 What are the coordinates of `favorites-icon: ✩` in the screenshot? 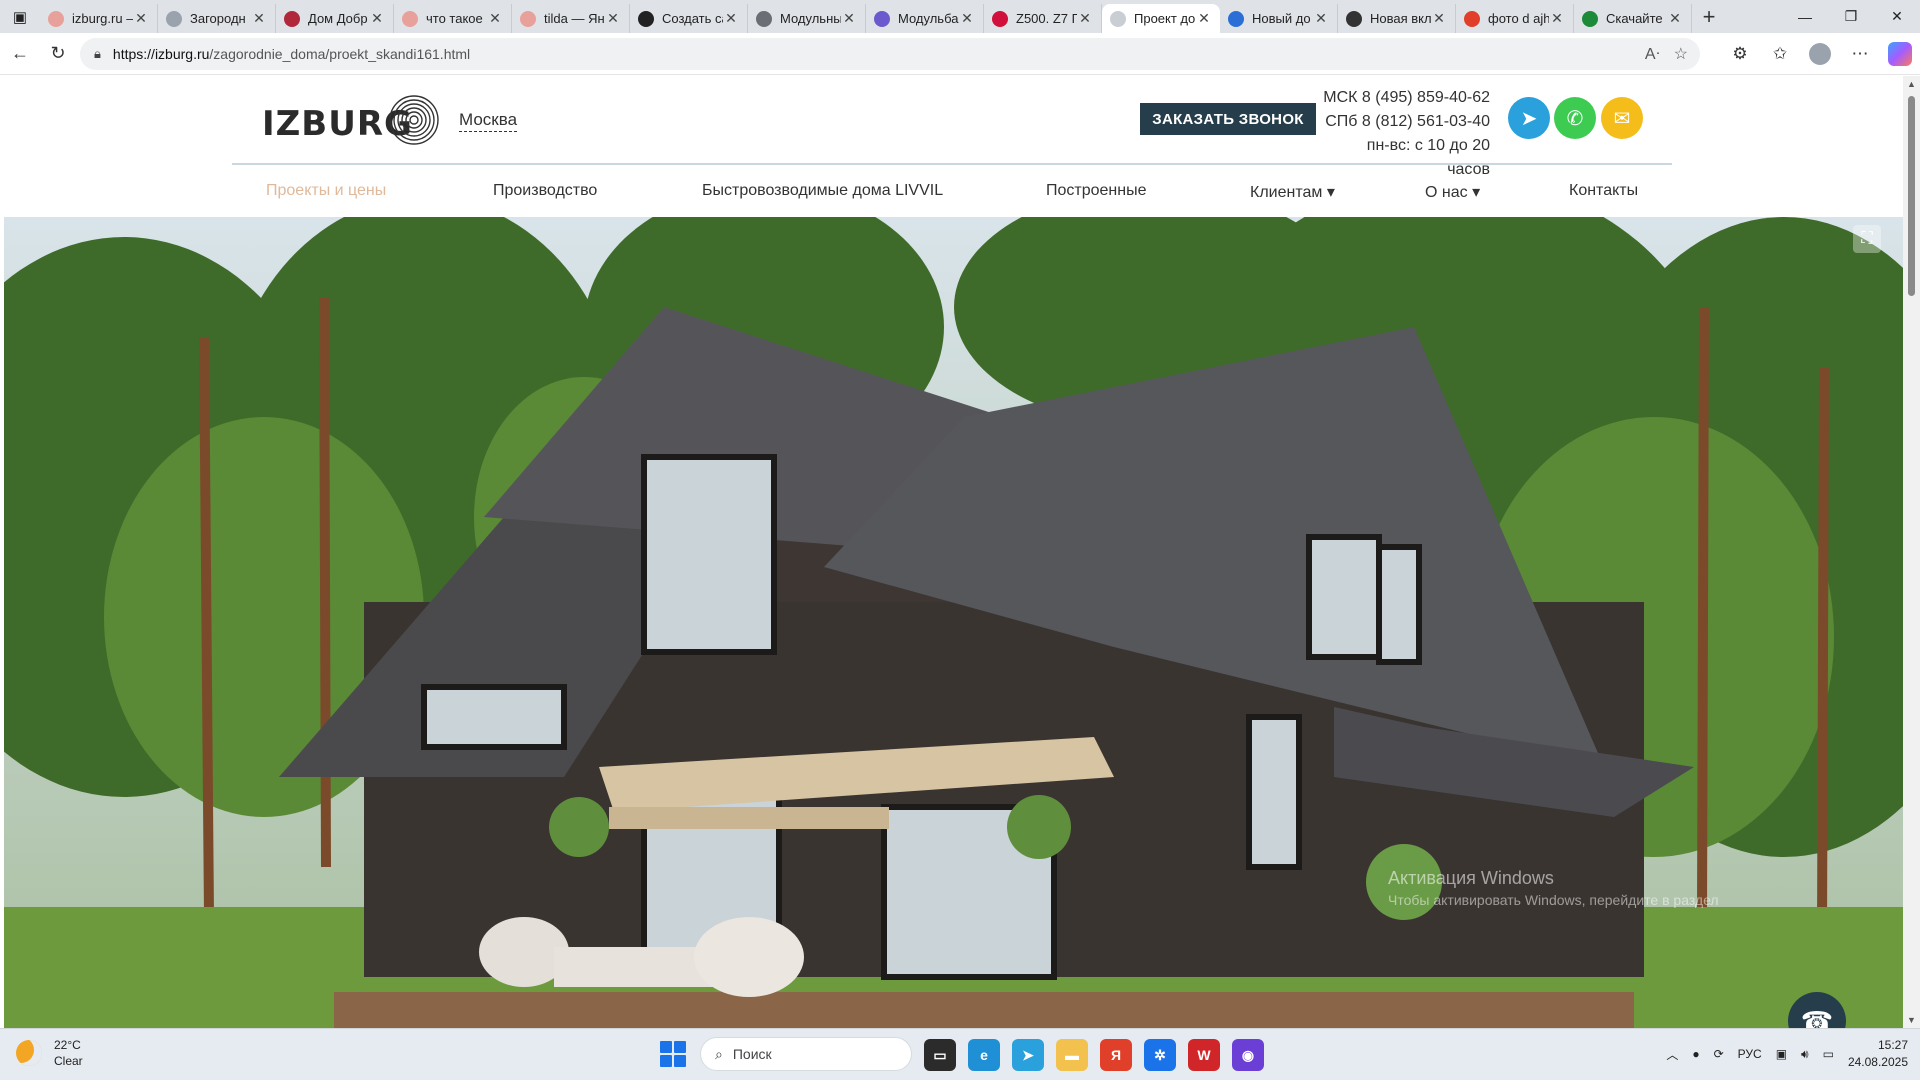 It's located at (1780, 54).